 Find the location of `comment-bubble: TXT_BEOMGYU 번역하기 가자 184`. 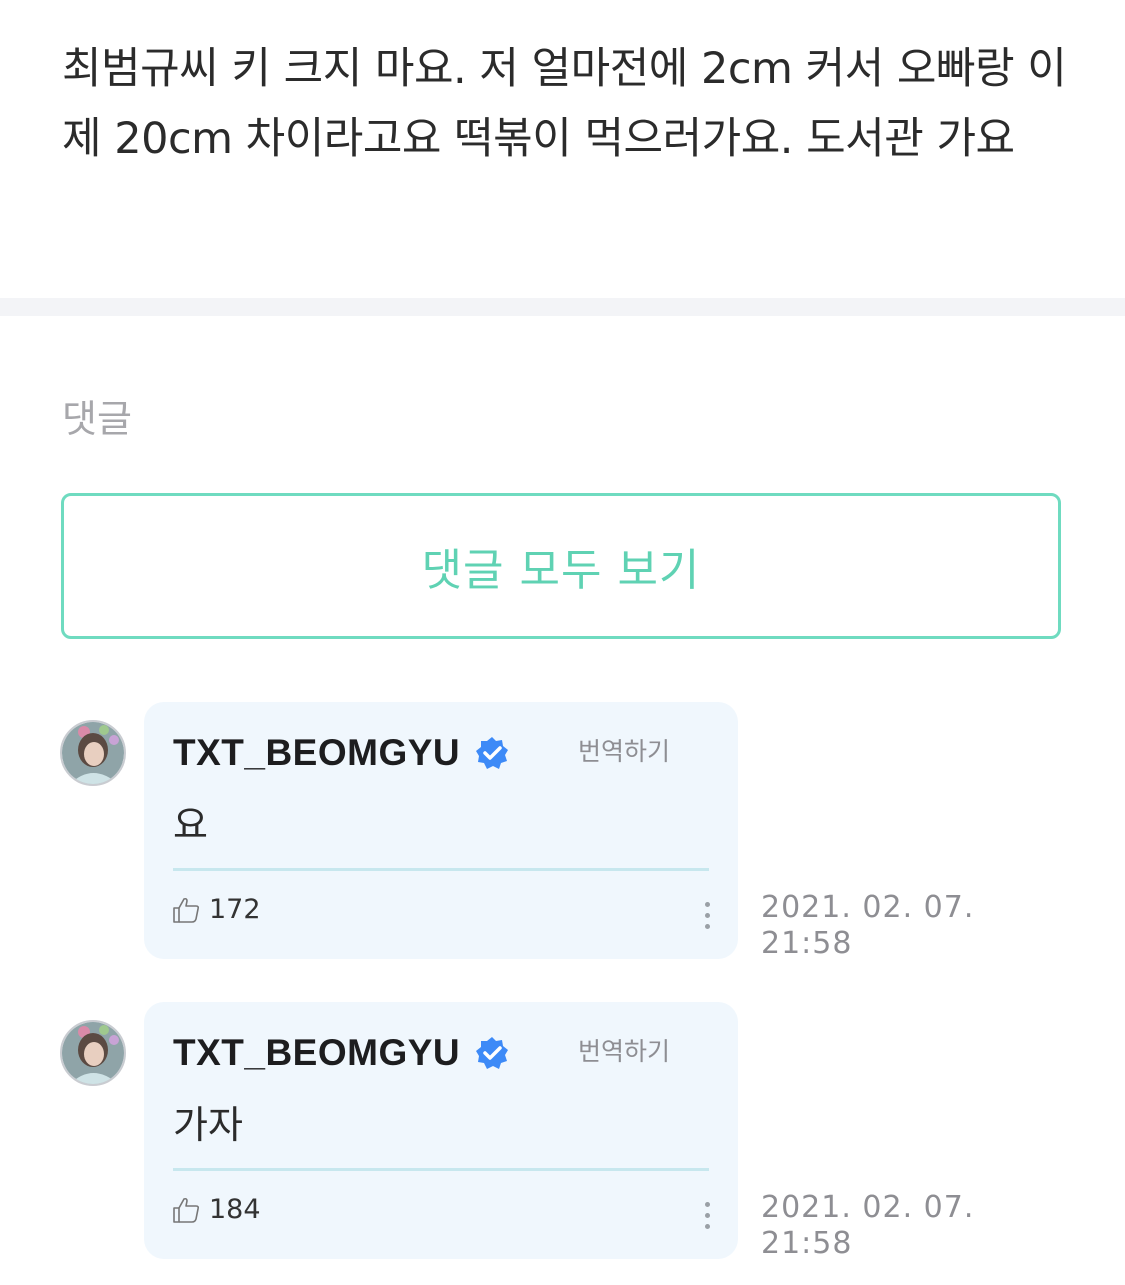

comment-bubble: TXT_BEOMGYU 번역하기 가자 184 is located at coordinates (441, 1130).